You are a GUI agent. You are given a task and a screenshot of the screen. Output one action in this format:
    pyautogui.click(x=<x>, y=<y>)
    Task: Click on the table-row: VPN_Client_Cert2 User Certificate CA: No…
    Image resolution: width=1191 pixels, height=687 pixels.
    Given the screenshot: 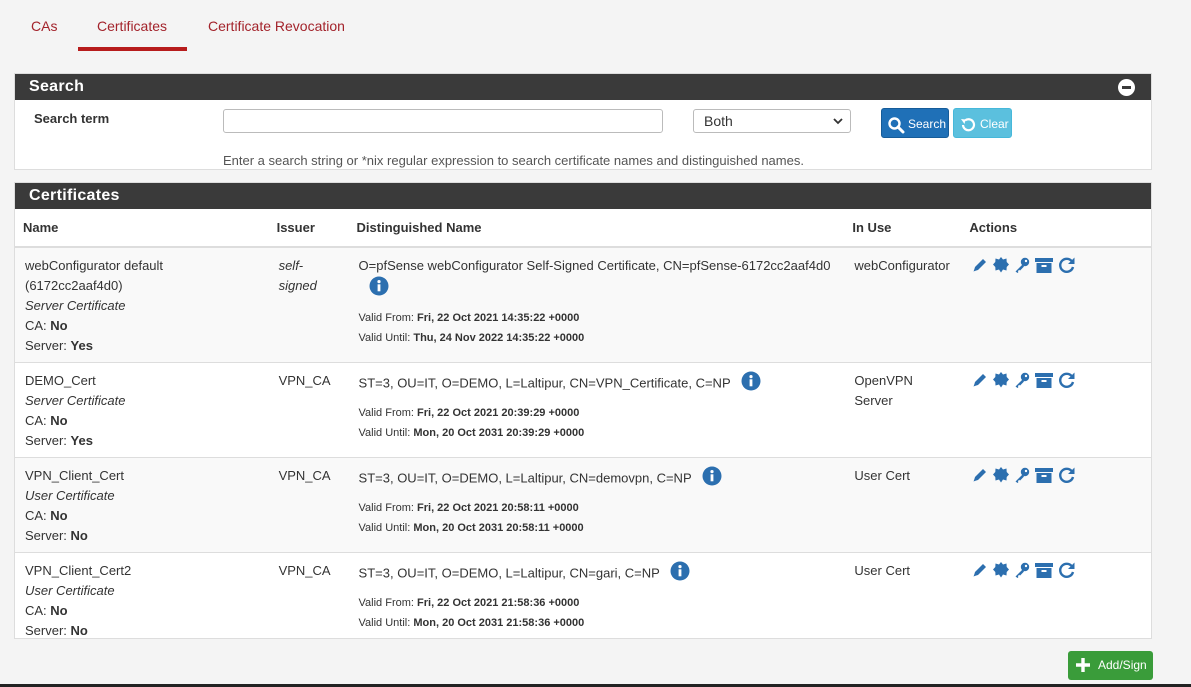 What is the action you would take?
    pyautogui.click(x=583, y=599)
    